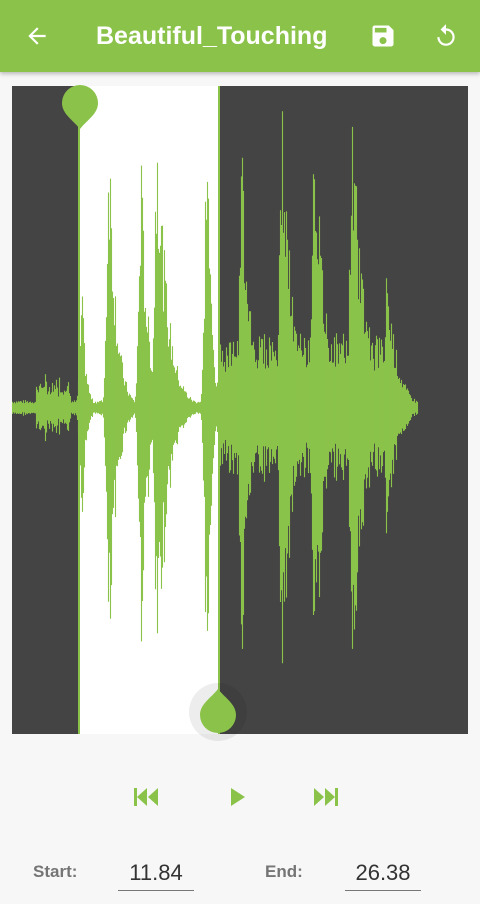  Describe the element at coordinates (212, 36) in the screenshot. I see `page-title: Beautiful_Touching` at that location.